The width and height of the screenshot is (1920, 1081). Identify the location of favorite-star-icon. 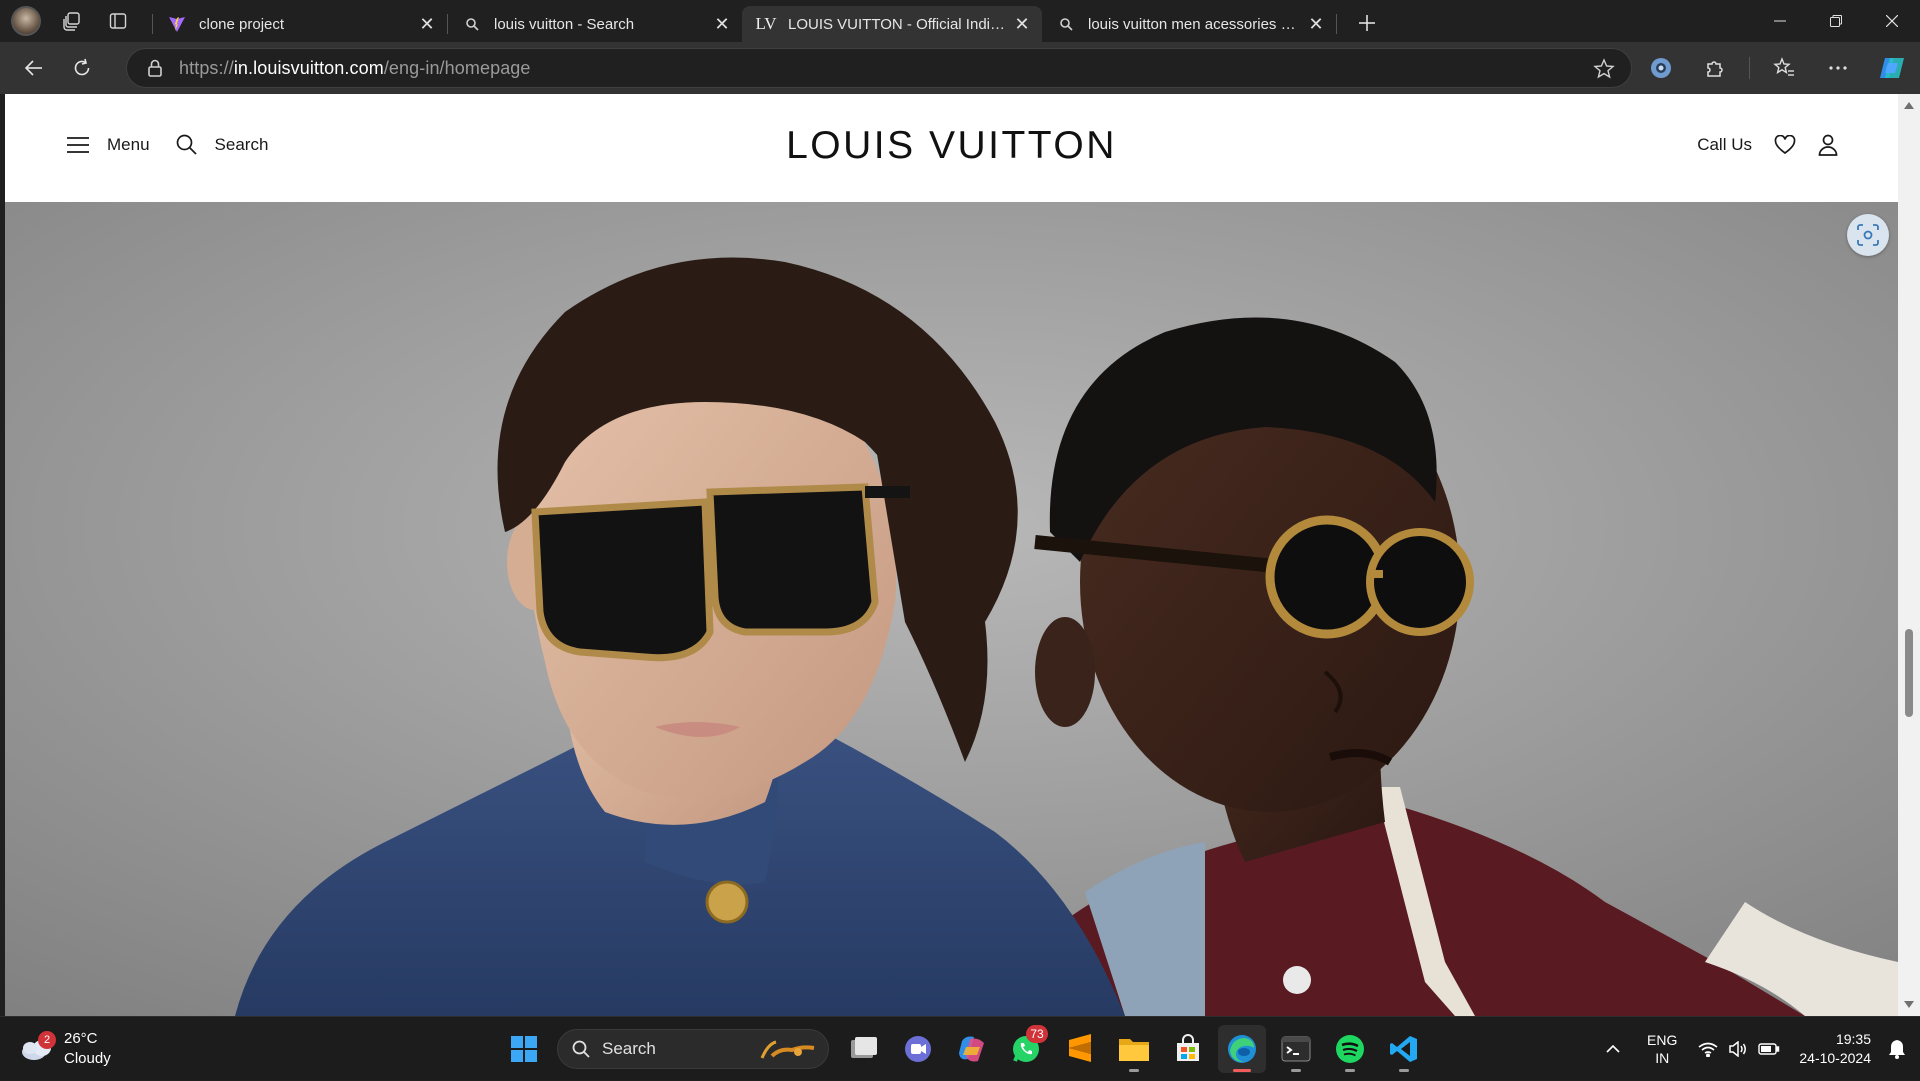
(1604, 71).